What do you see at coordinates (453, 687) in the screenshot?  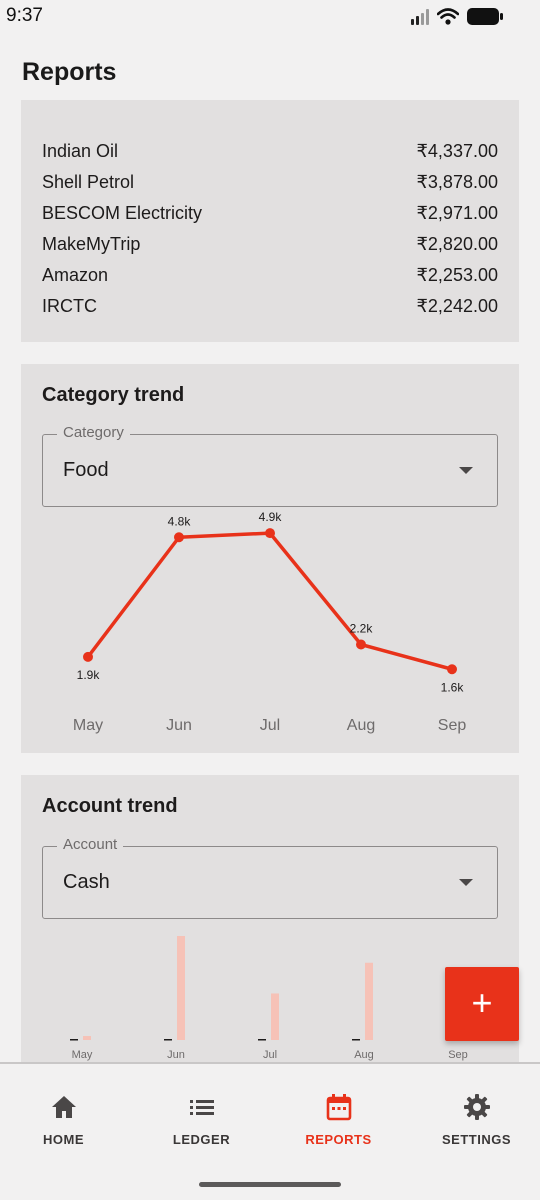 I see `data-label: 1.6k` at bounding box center [453, 687].